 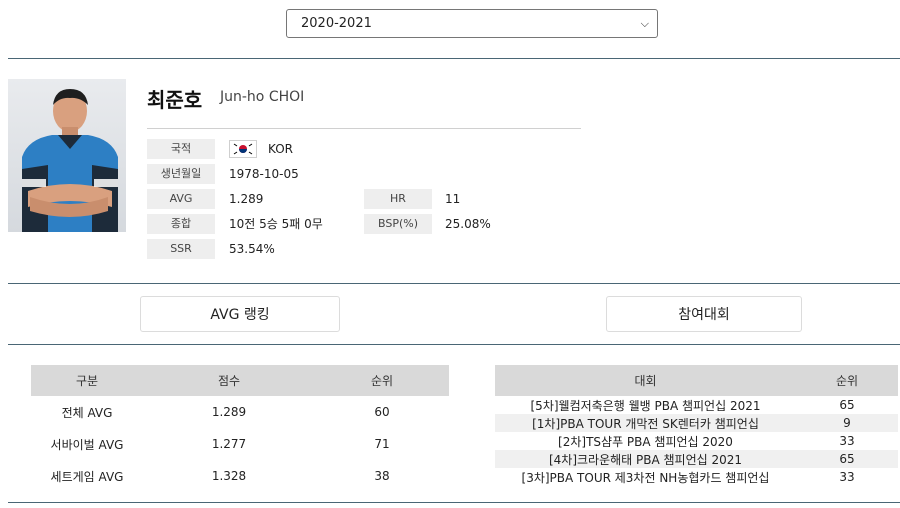 What do you see at coordinates (252, 249) in the screenshot?
I see `ssr-value: 53.54%` at bounding box center [252, 249].